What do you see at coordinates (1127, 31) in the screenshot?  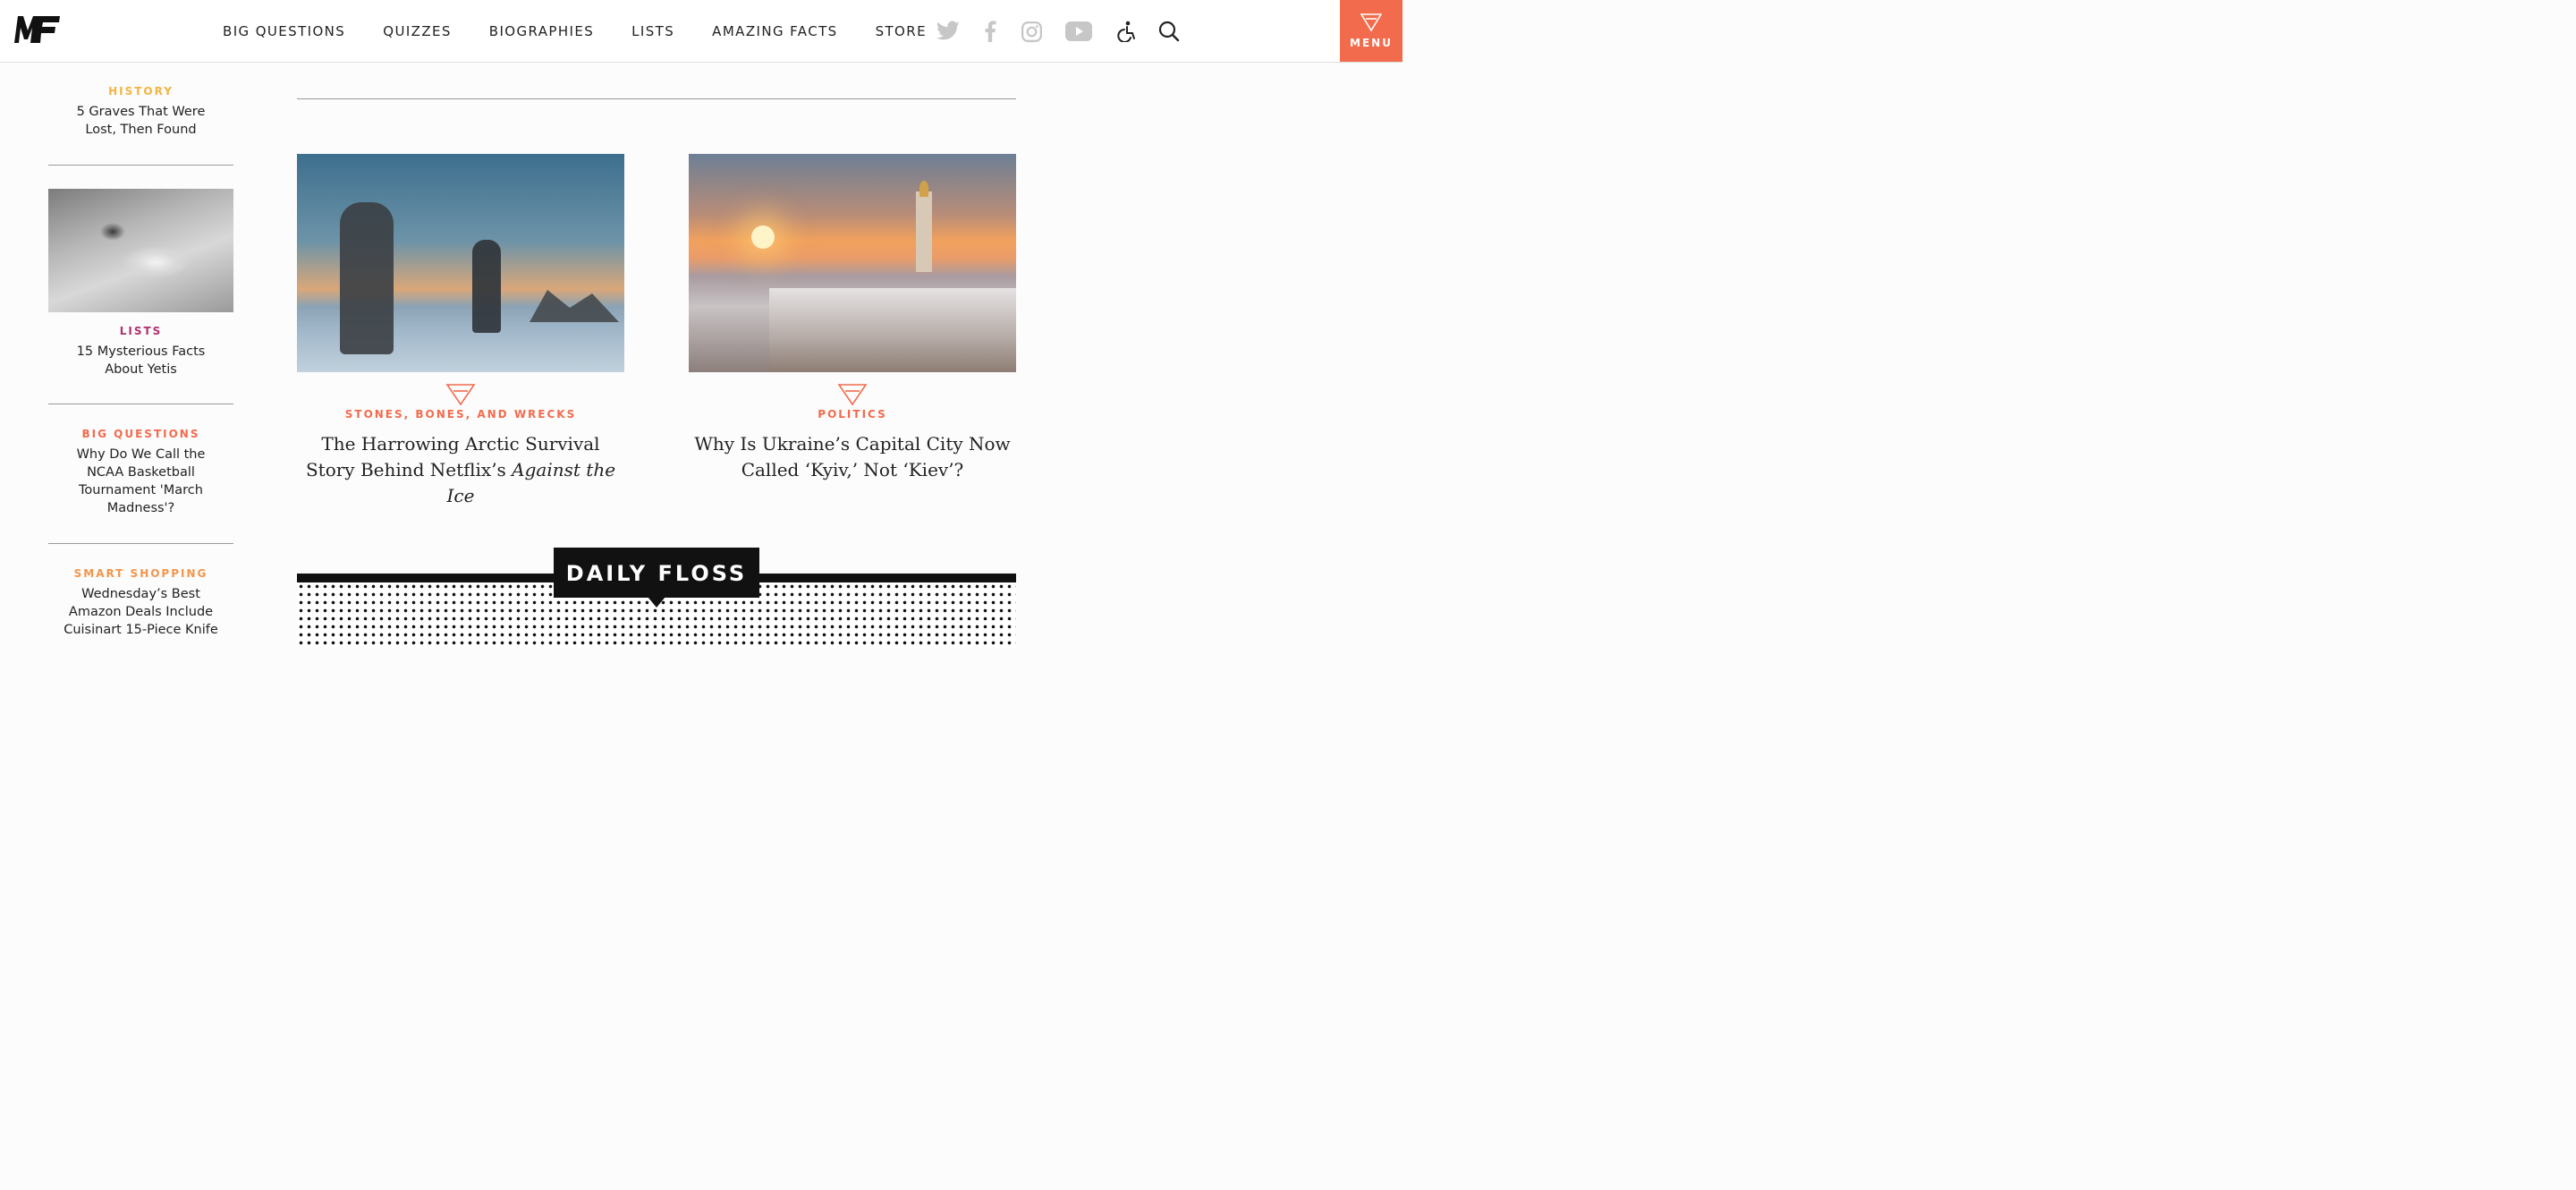 I see `accessibility-icon` at bounding box center [1127, 31].